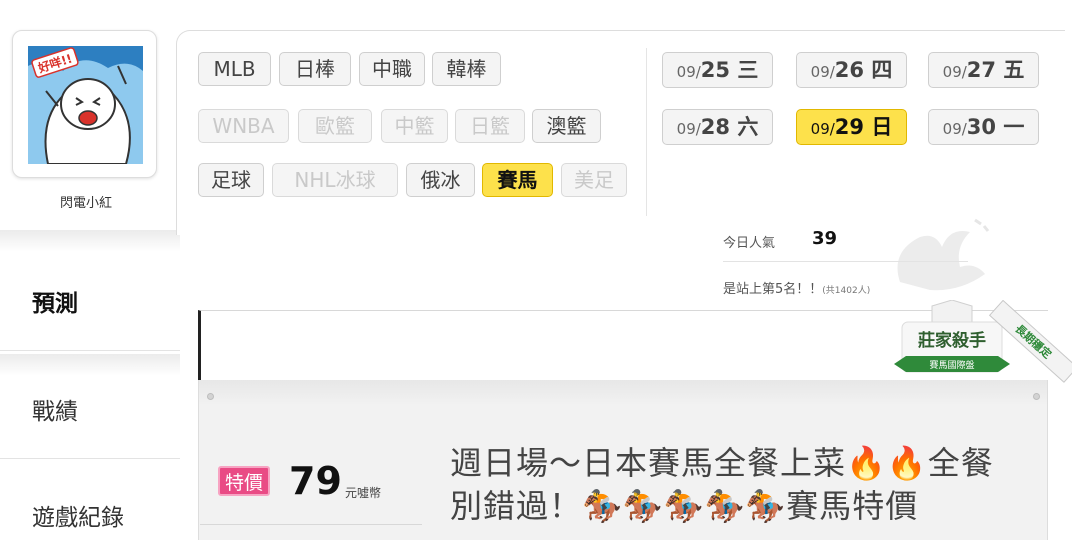 This screenshot has height=540, width=1080. Describe the element at coordinates (983, 127) in the screenshot. I see `date-button: 09/30 一` at that location.